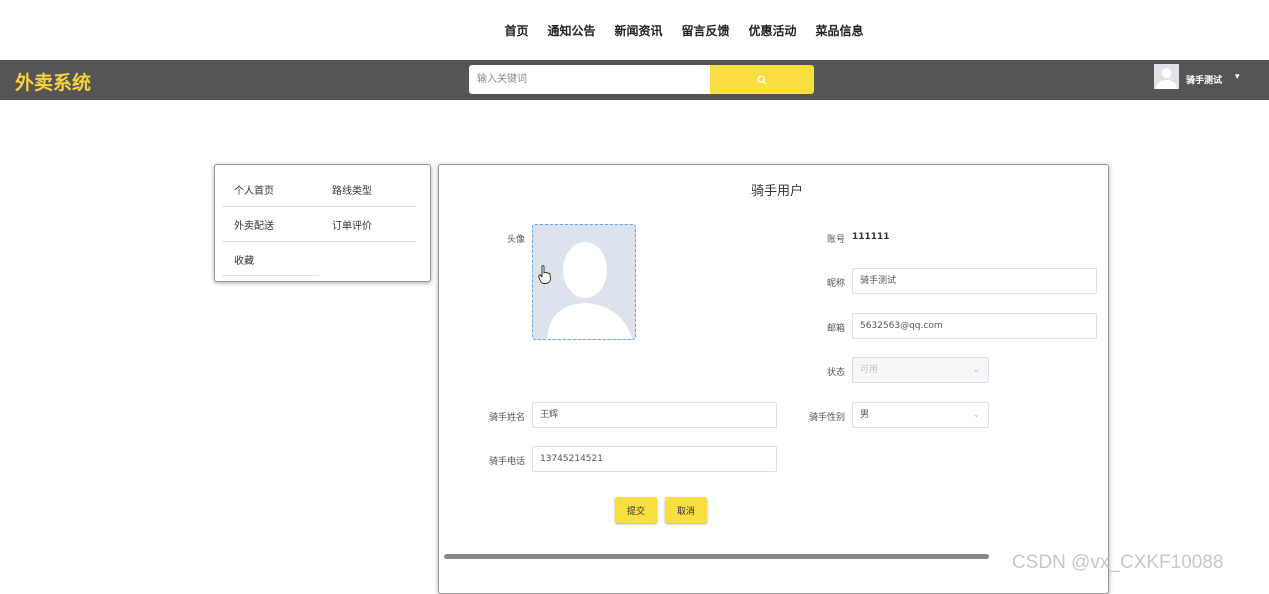 This screenshot has width=1269, height=594. I want to click on email-label: 邮箱, so click(835, 329).